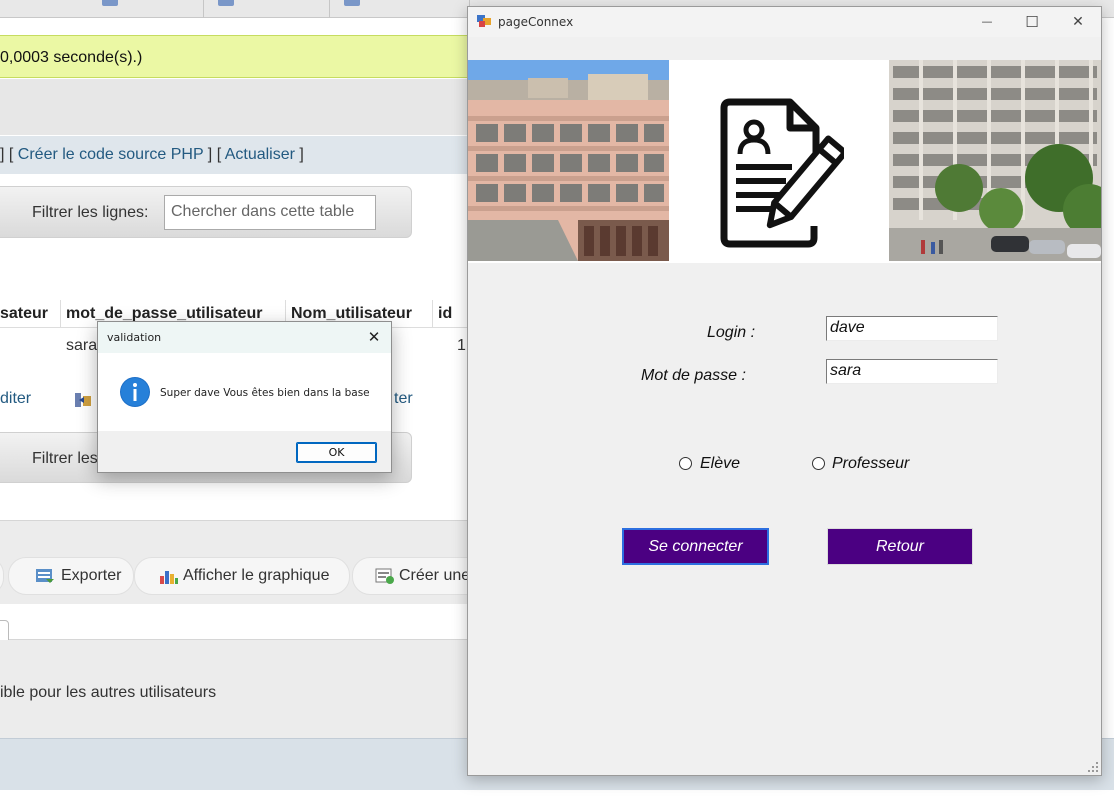 The width and height of the screenshot is (1114, 796). Describe the element at coordinates (695, 546) in the screenshot. I see `connect-button: Se connecter` at that location.